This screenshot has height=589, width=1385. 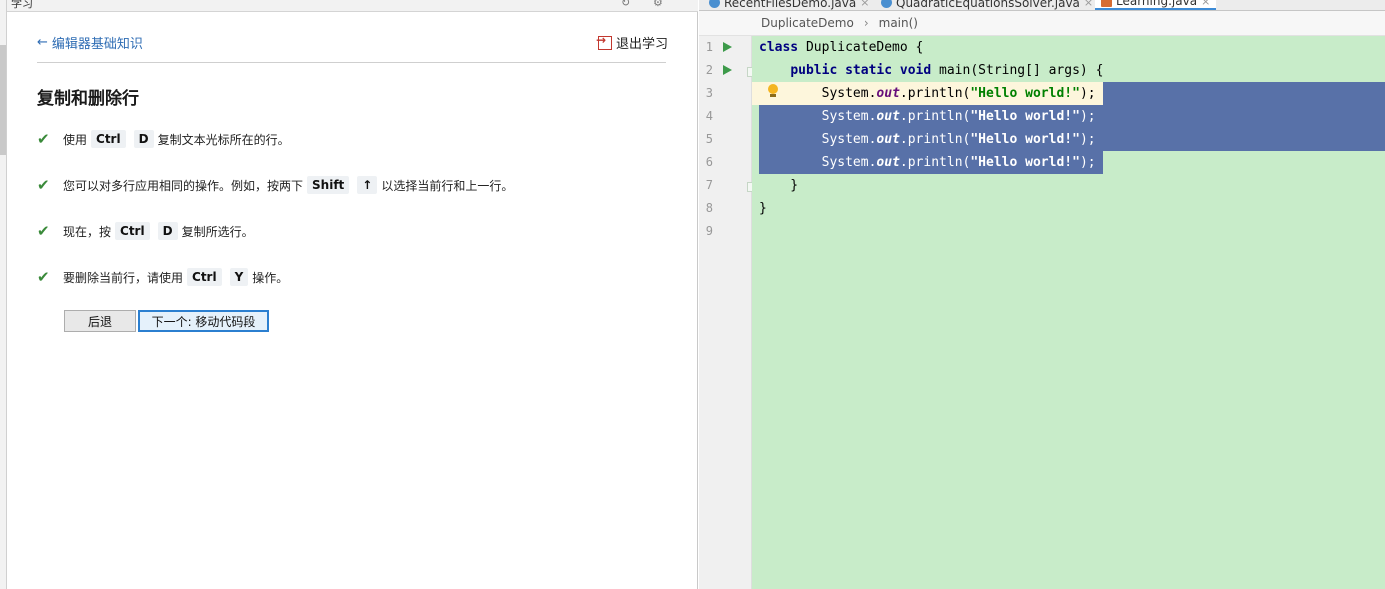 I want to click on exit-learning-link: 退出学习, so click(x=632, y=43).